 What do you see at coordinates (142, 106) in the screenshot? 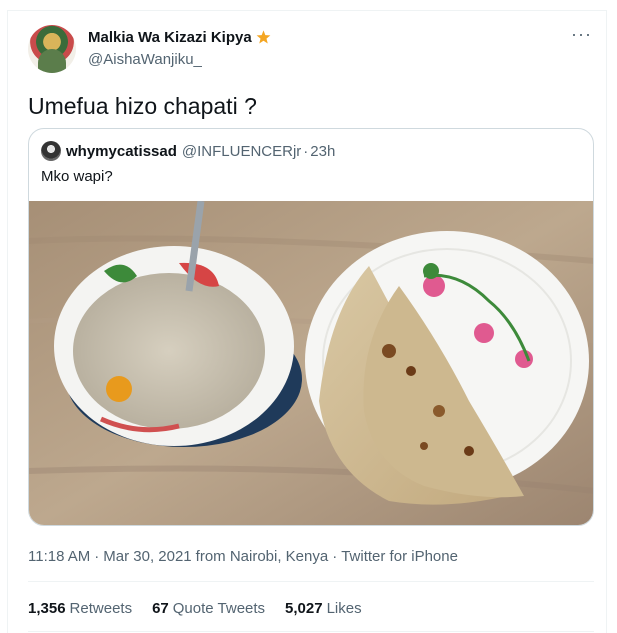
I see `tweet-text: Umefua hizo chapati ?` at bounding box center [142, 106].